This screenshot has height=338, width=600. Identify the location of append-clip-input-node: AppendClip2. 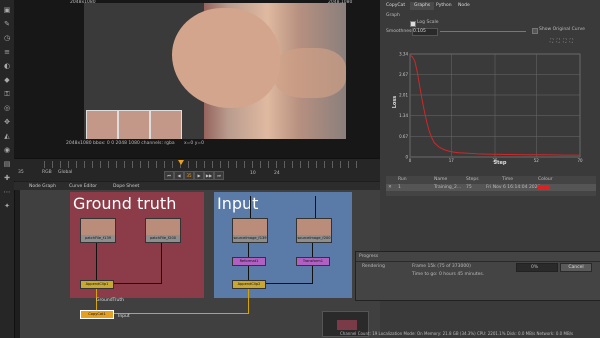
(249, 284).